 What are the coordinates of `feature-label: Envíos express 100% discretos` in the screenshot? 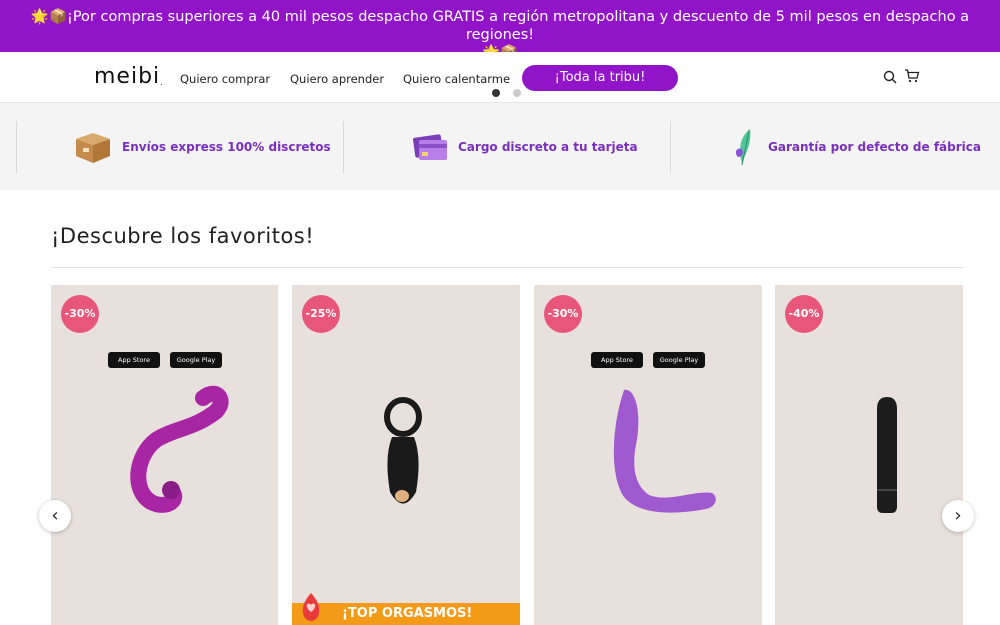 It's located at (226, 147).